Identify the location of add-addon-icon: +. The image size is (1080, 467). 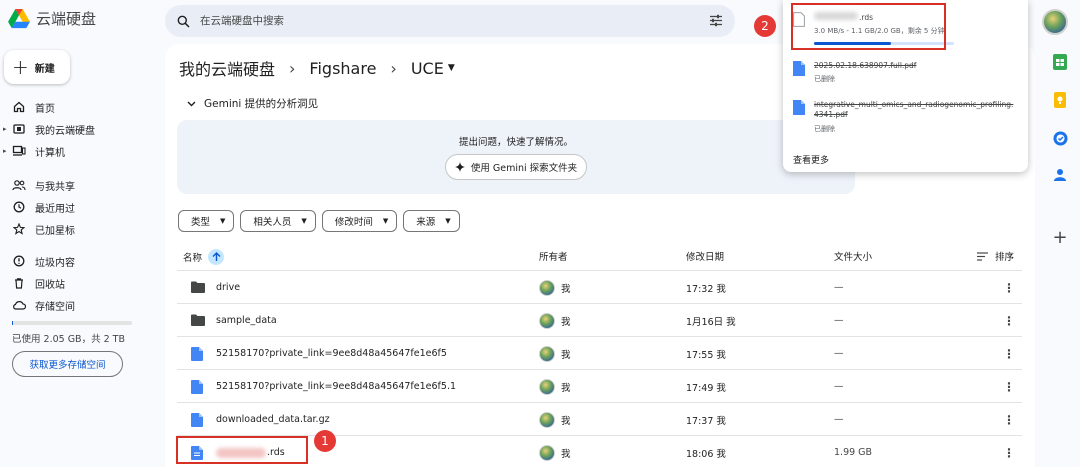
(1060, 237).